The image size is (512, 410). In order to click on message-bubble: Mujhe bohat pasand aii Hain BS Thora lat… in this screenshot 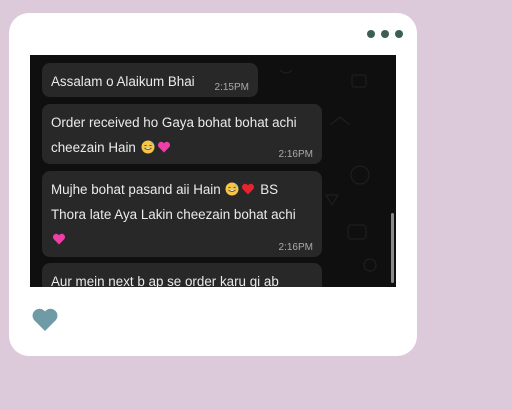, I will do `click(182, 214)`.